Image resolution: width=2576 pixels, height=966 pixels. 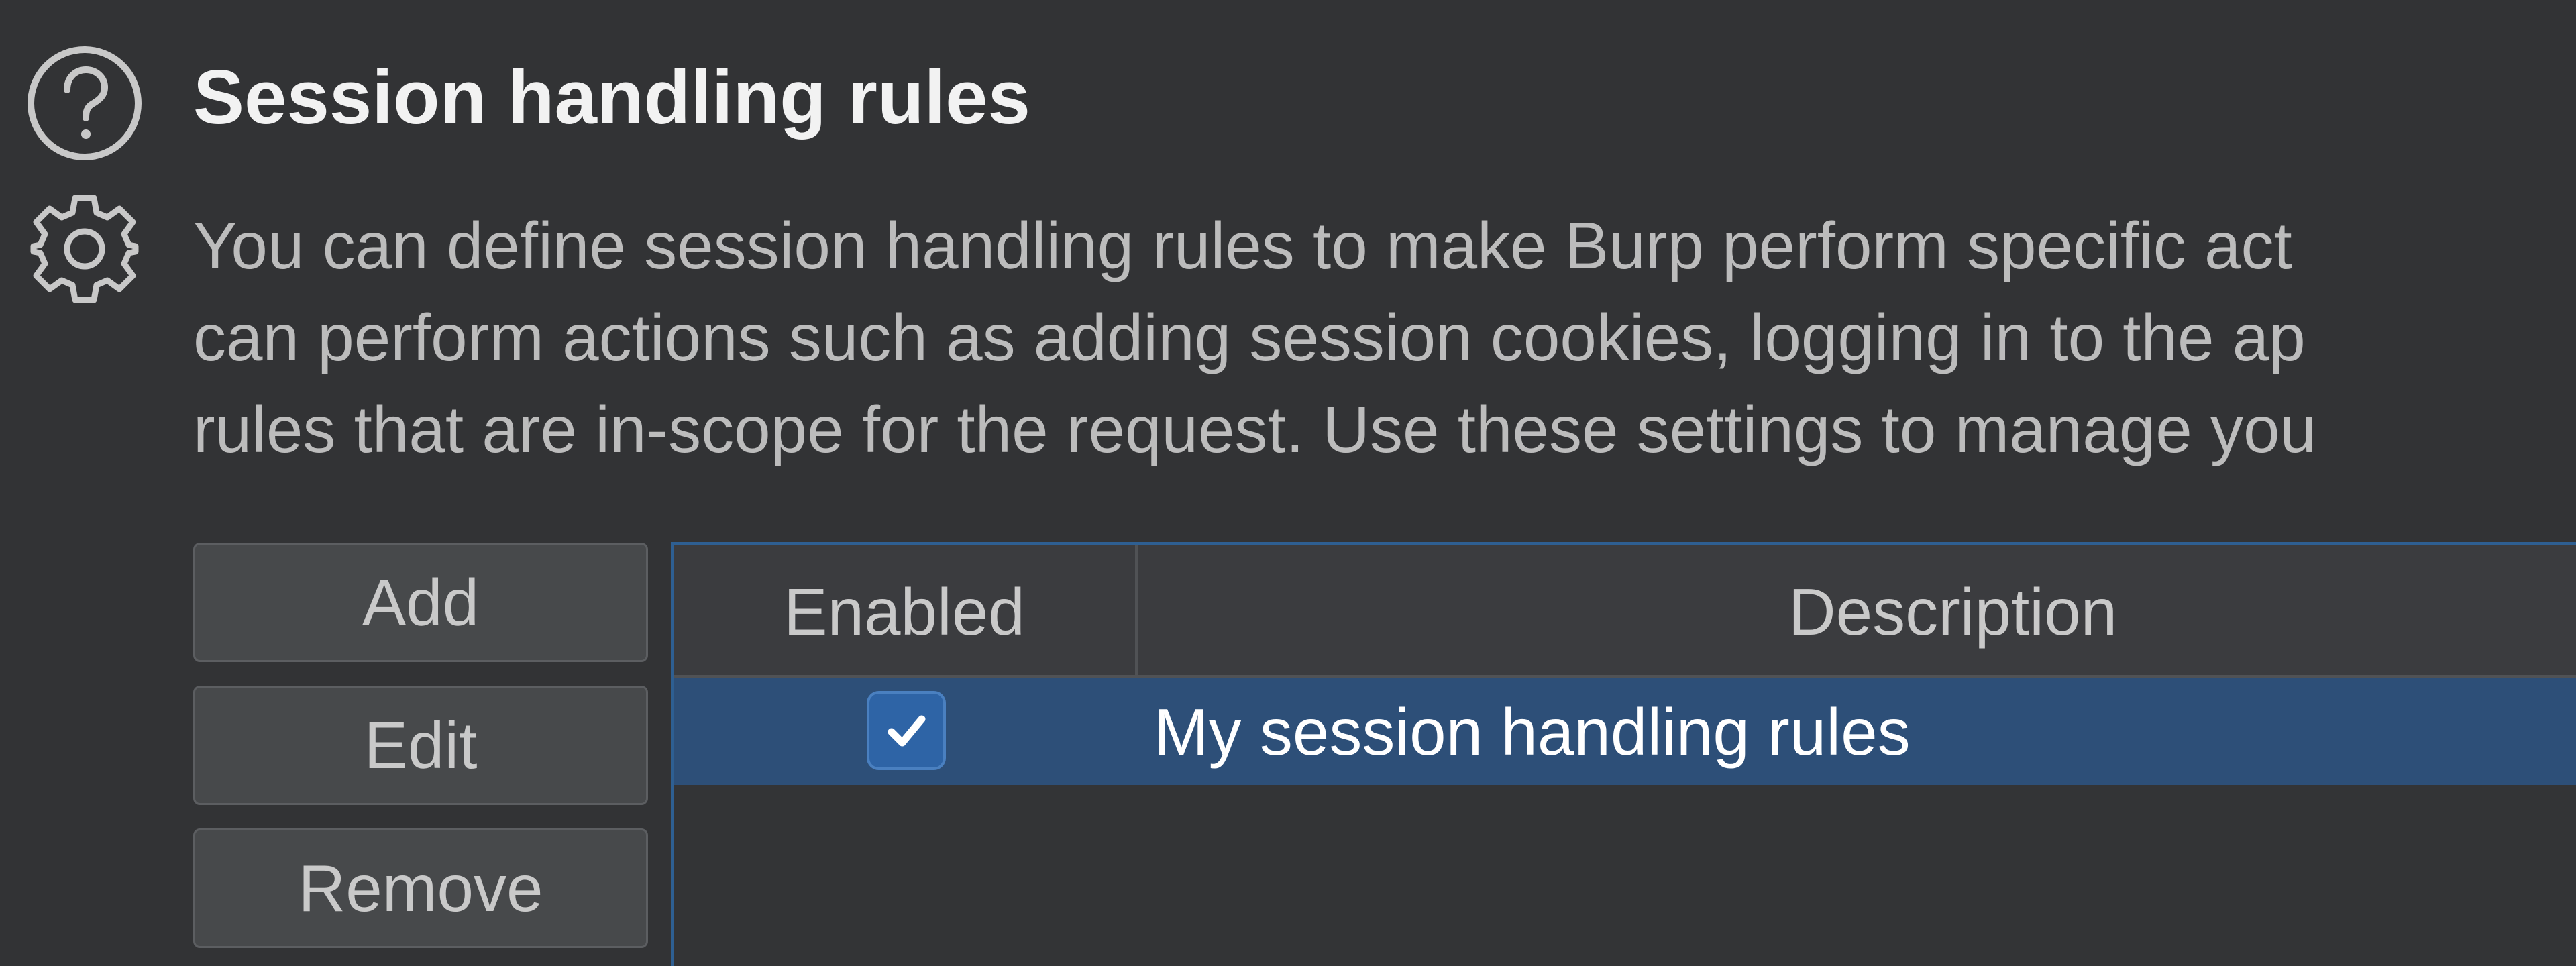 What do you see at coordinates (611, 97) in the screenshot?
I see `page-title: Session handling rules` at bounding box center [611, 97].